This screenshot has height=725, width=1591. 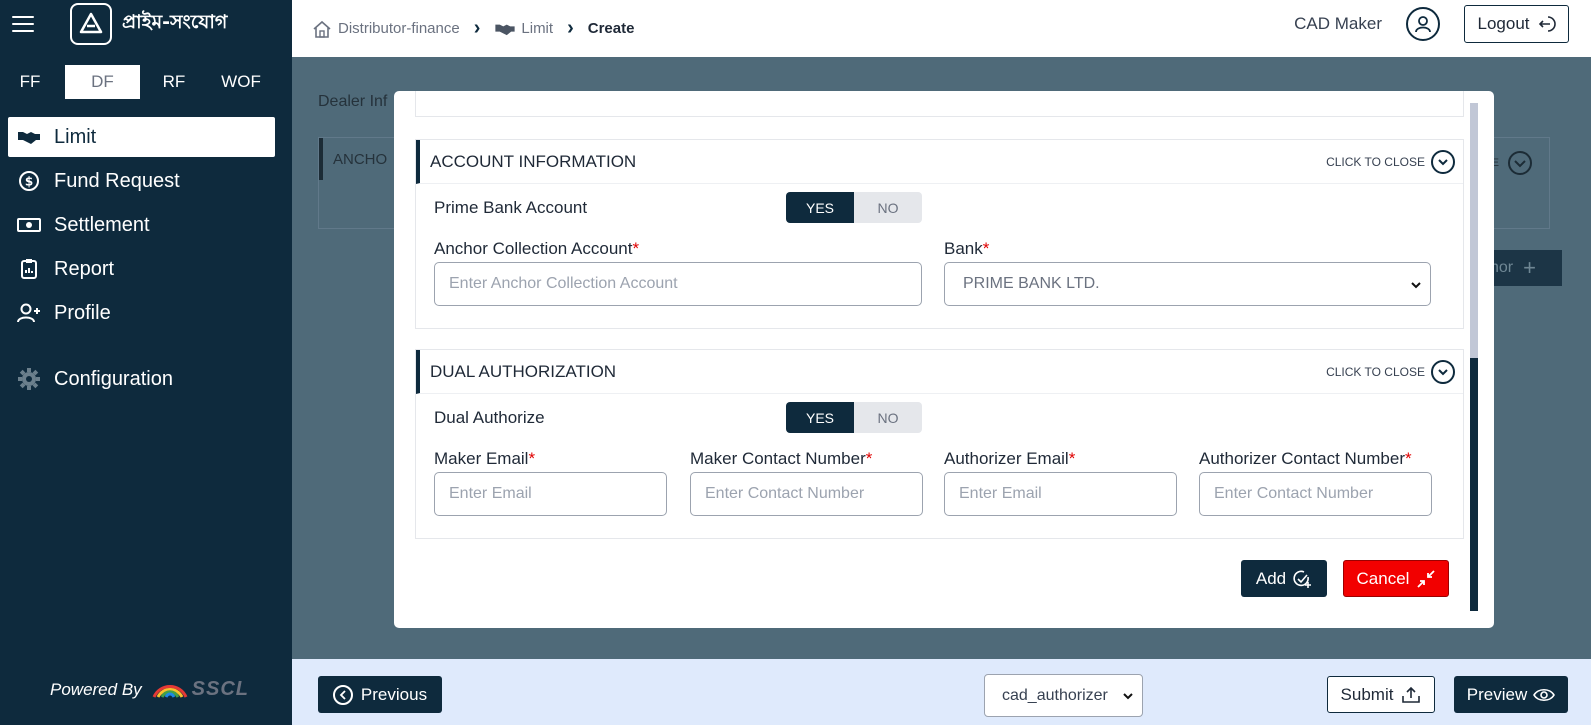 What do you see at coordinates (113, 378) in the screenshot?
I see `sidebar-item-label: Configuration` at bounding box center [113, 378].